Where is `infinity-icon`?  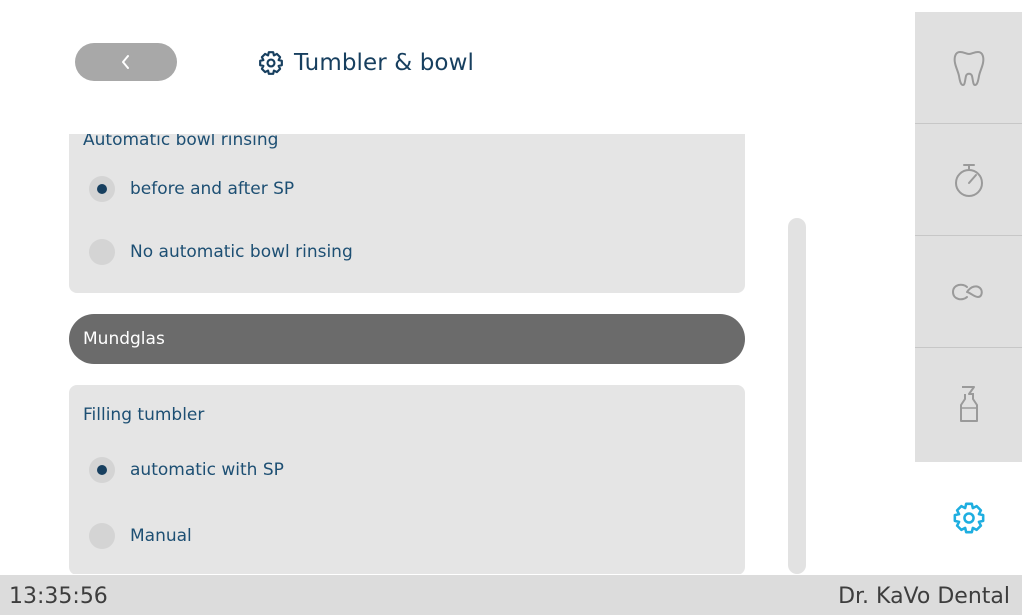
infinity-icon is located at coordinates (967, 291).